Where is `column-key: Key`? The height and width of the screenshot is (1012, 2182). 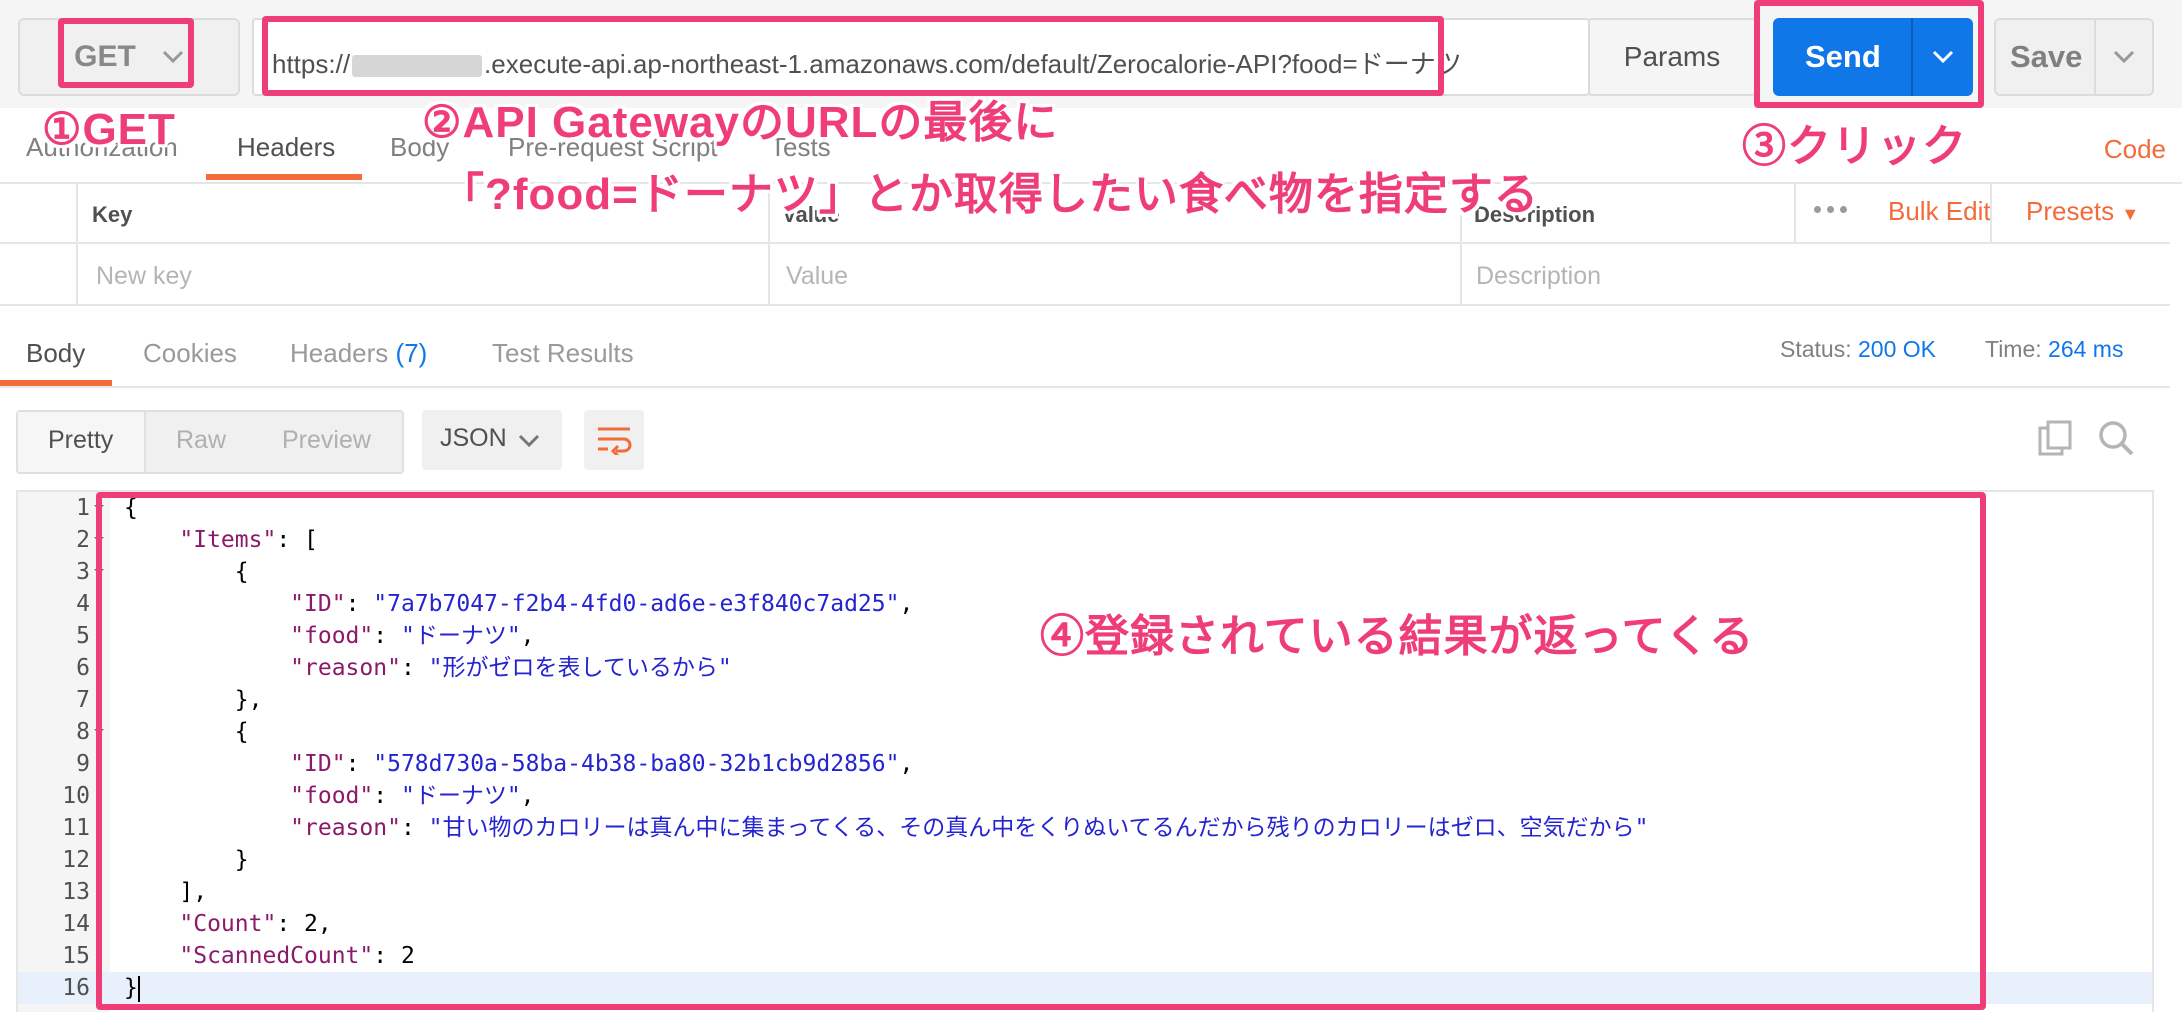 column-key: Key is located at coordinates (112, 214).